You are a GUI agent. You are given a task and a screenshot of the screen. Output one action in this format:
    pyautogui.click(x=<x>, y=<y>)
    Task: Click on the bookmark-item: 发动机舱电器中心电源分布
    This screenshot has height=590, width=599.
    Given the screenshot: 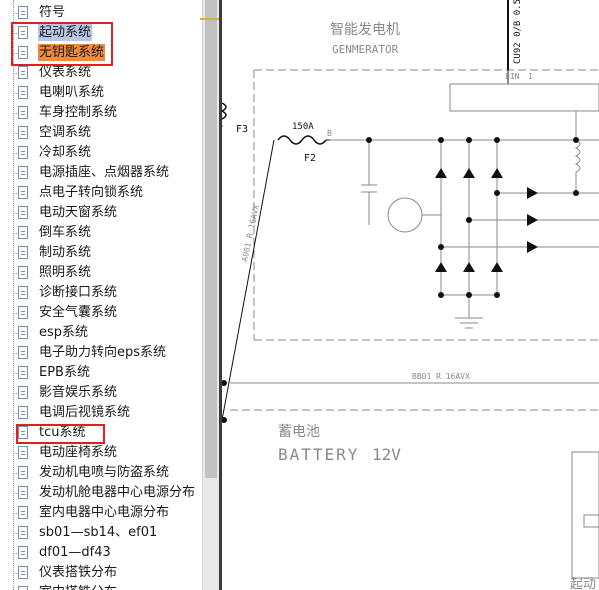 What is the action you would take?
    pyautogui.click(x=101, y=493)
    